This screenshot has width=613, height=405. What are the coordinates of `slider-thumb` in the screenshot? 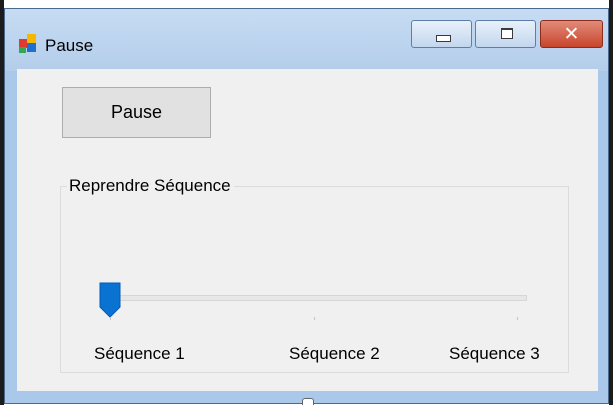 It's located at (110, 300).